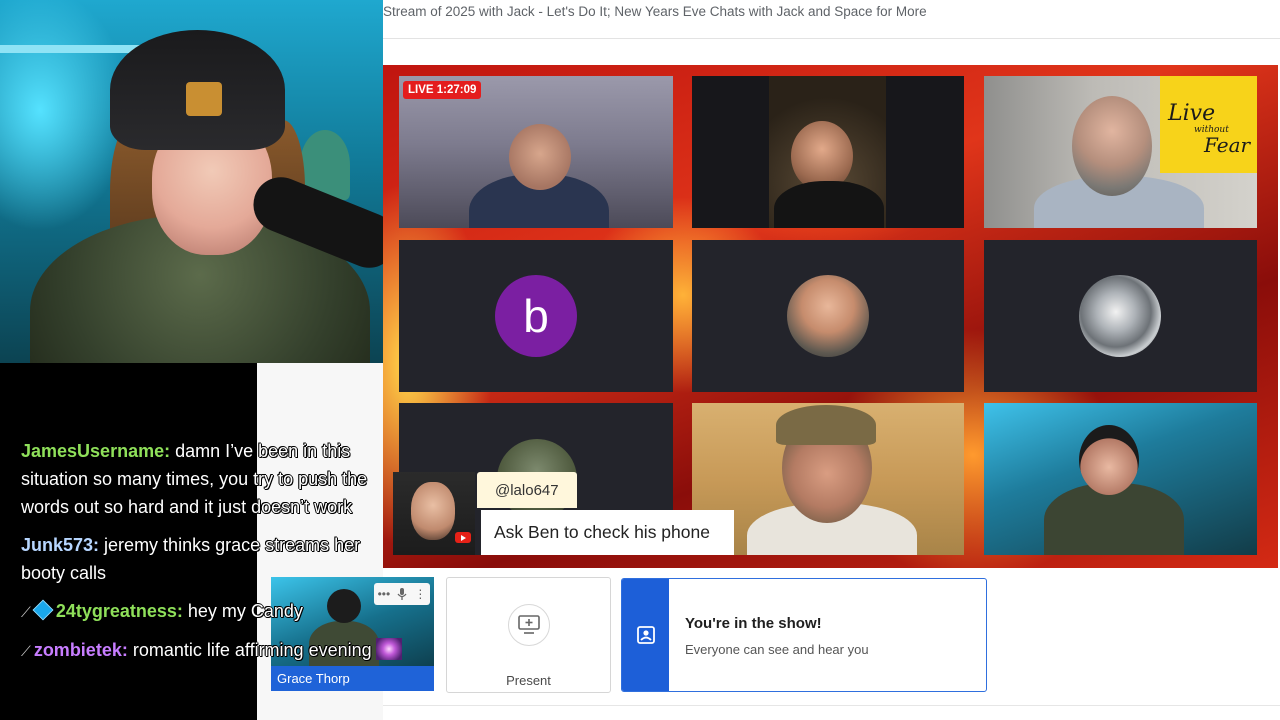  Describe the element at coordinates (96, 451) in the screenshot. I see `chat-username: JamesUsername:` at that location.